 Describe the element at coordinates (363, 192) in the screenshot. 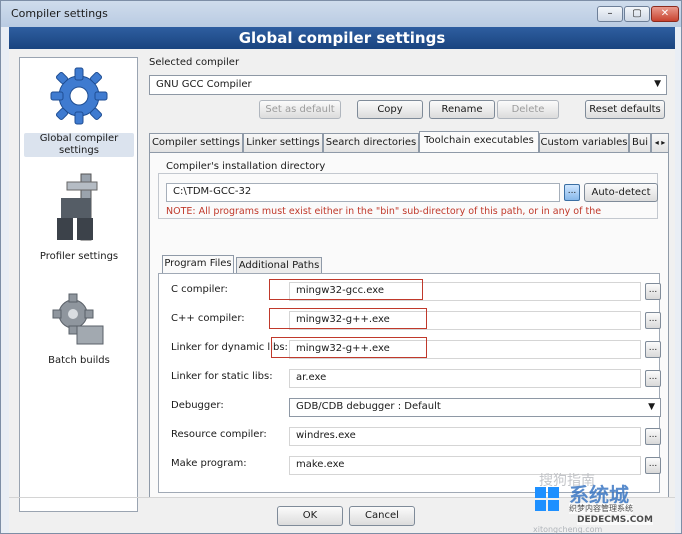

I see `install-dir-field: C:\TDM-GCC-32` at that location.